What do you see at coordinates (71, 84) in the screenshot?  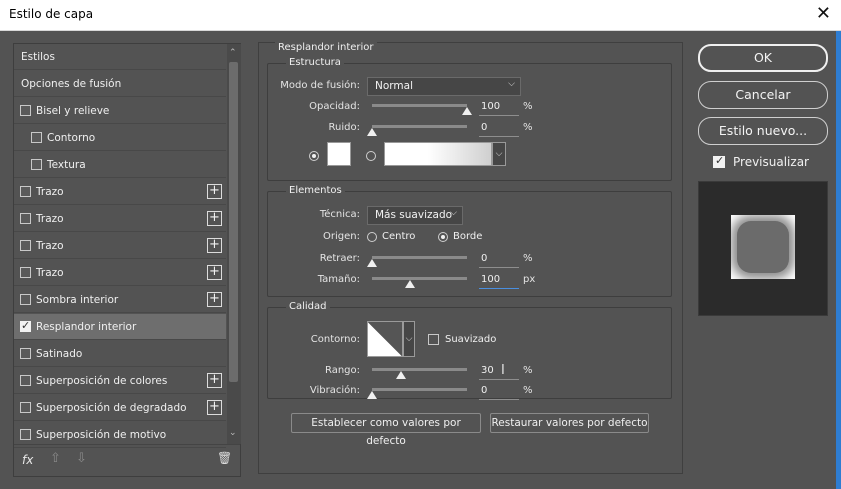 I see `style-item-label: Opciones de fusión` at bounding box center [71, 84].